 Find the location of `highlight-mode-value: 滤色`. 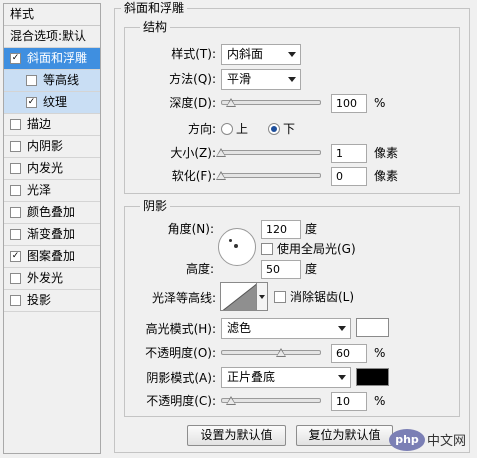

highlight-mode-value: 滤色 is located at coordinates (239, 328).